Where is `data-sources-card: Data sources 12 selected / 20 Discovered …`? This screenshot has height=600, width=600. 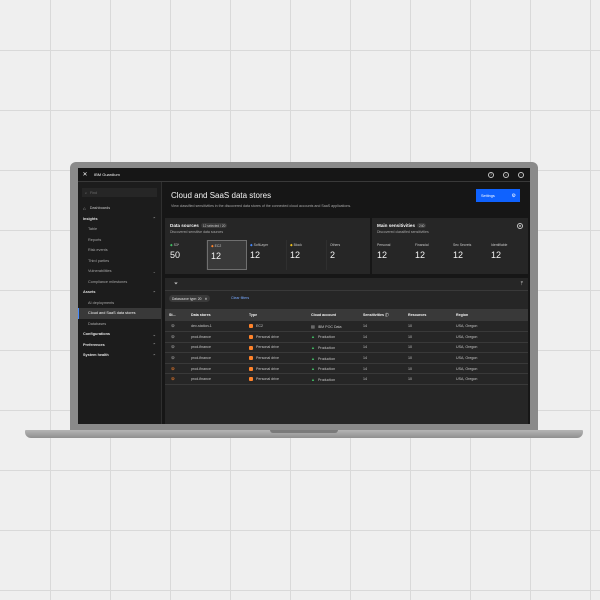 data-sources-card: Data sources 12 selected / 20 Discovered … is located at coordinates (267, 246).